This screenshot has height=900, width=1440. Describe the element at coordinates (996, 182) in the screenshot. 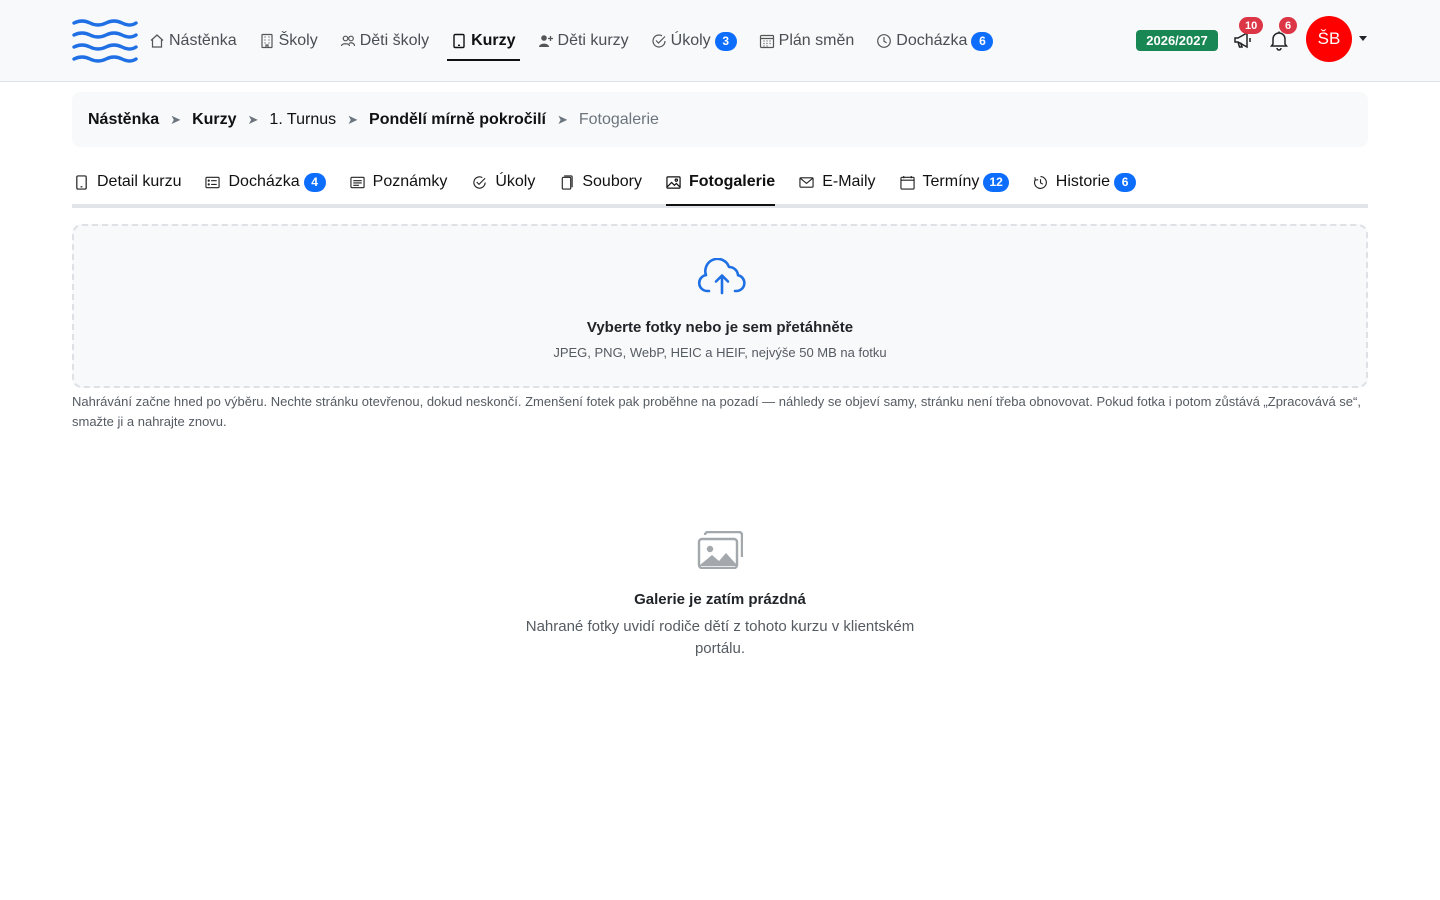

I see `dates-tab-badge: 12` at that location.